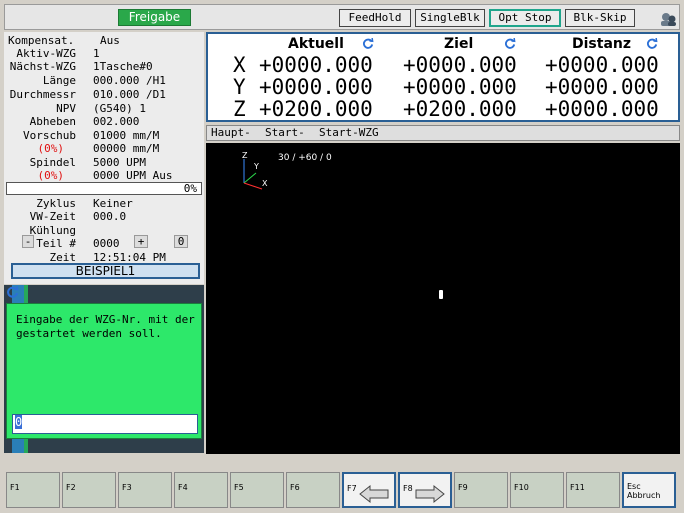 This screenshot has width=684, height=513. I want to click on axis-z-label: Z, so click(245, 155).